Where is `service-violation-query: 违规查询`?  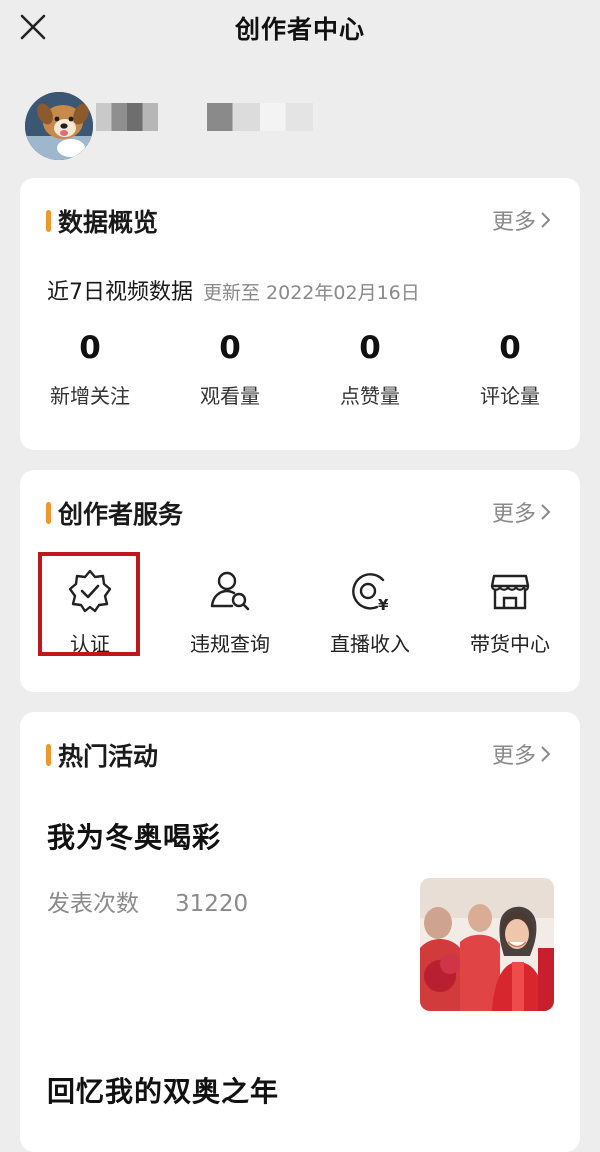 service-violation-query: 违规查询 is located at coordinates (230, 612).